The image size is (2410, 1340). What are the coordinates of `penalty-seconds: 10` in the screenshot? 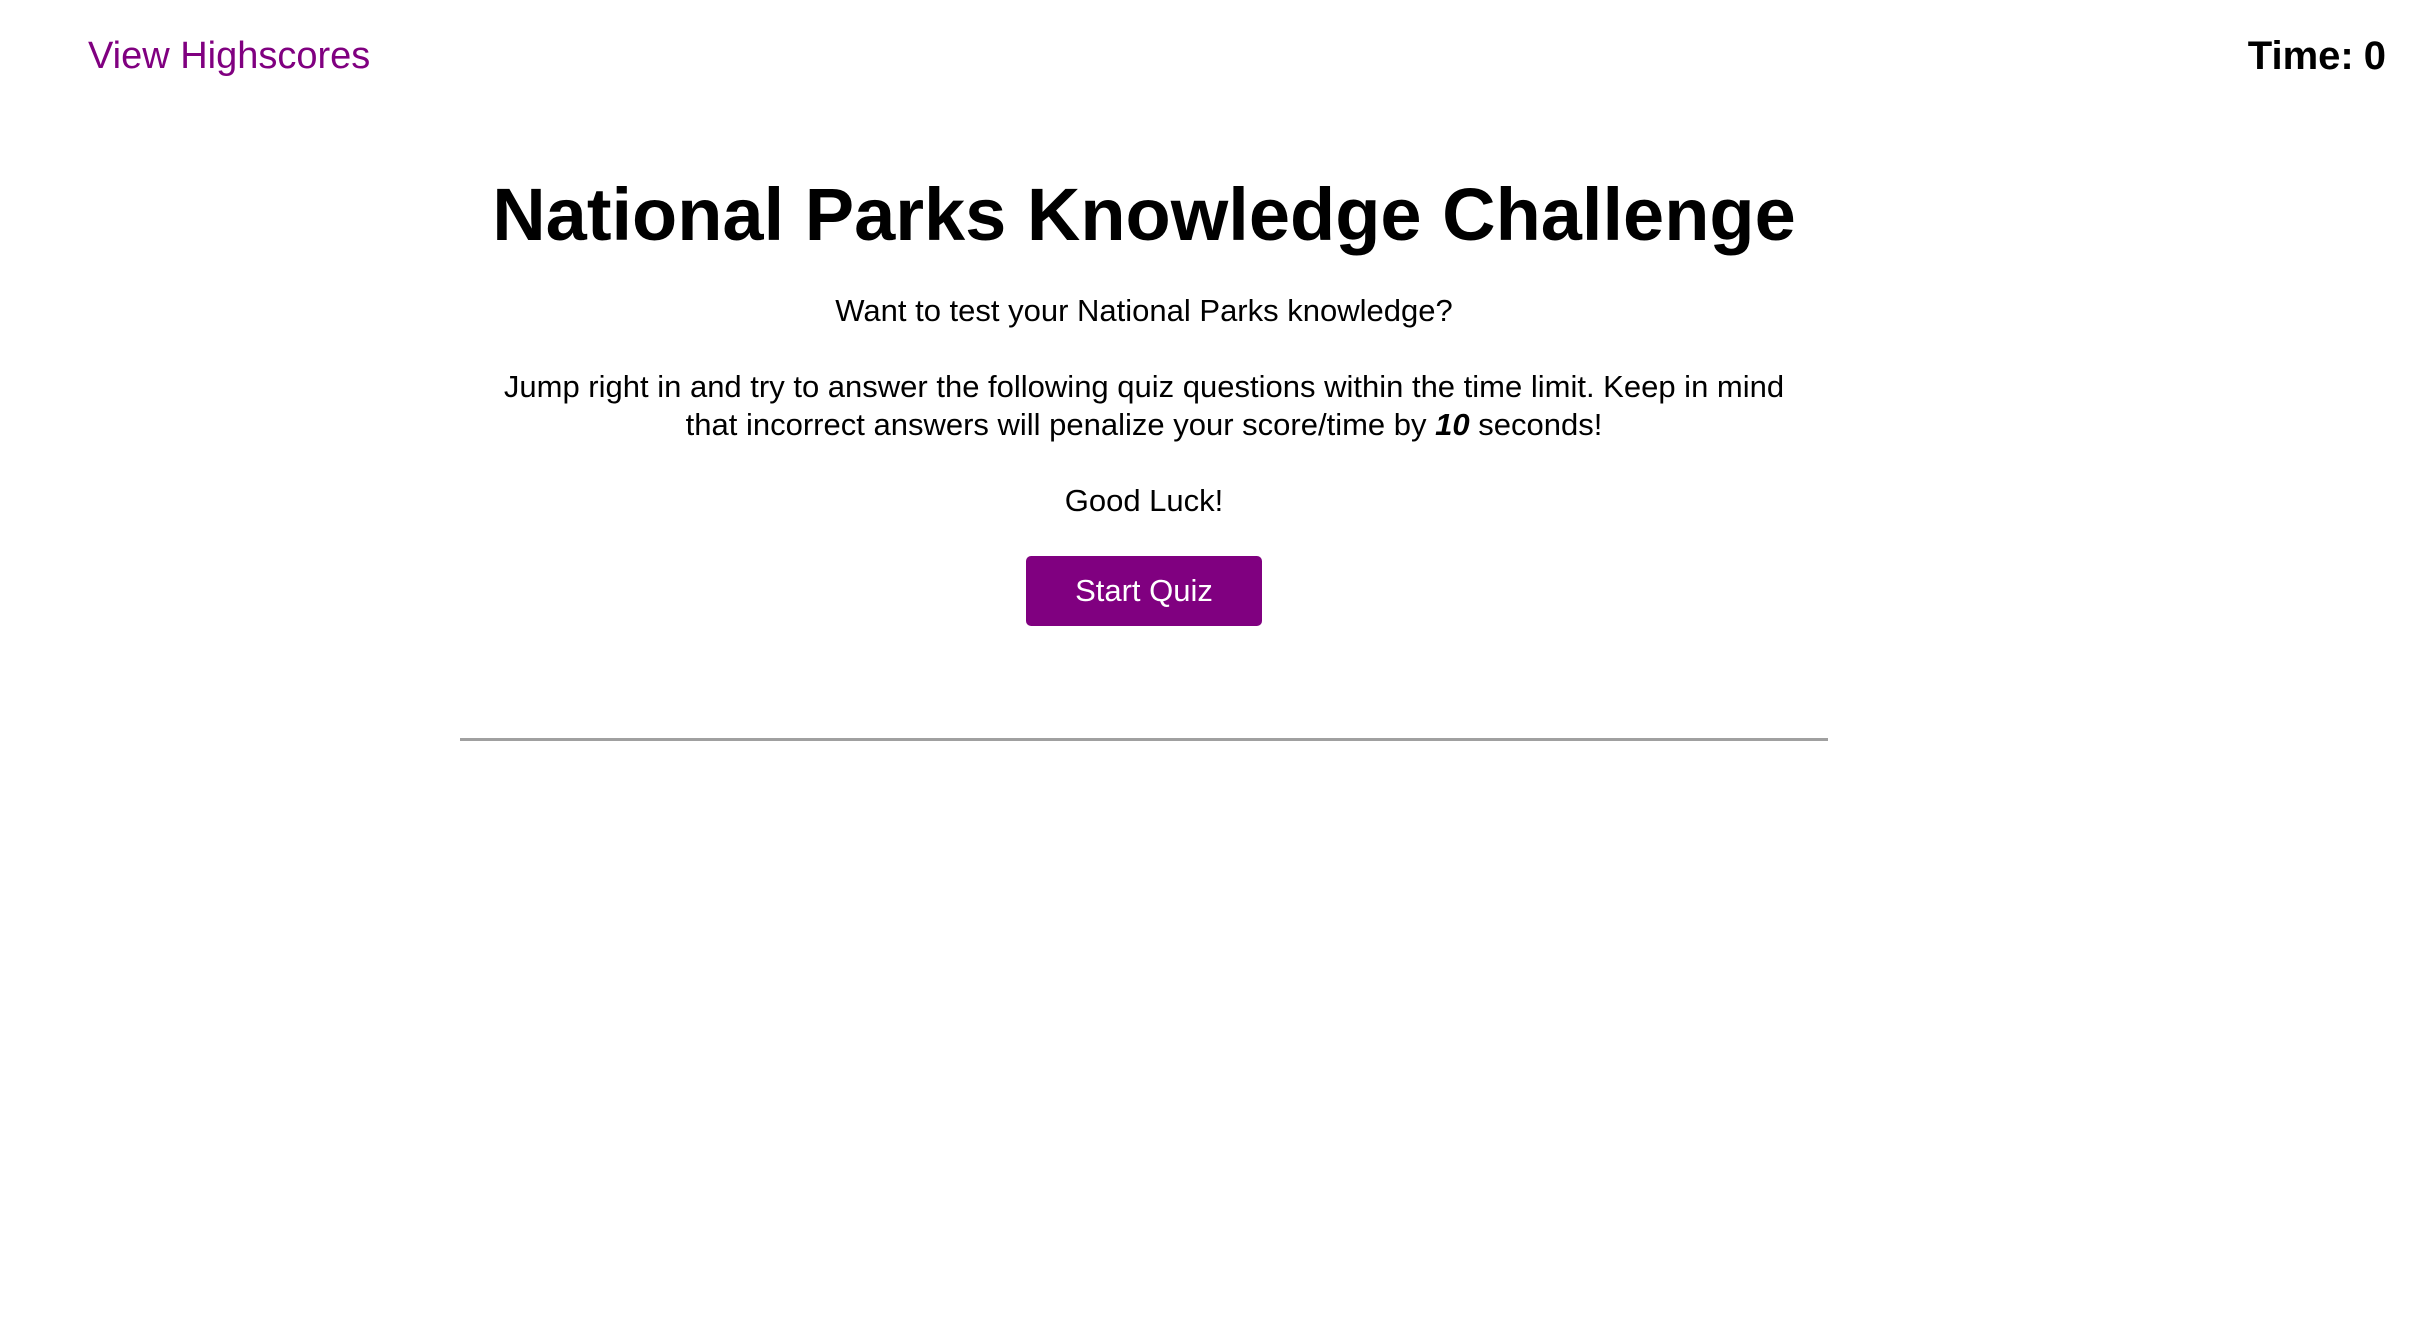 It's located at (1452, 424).